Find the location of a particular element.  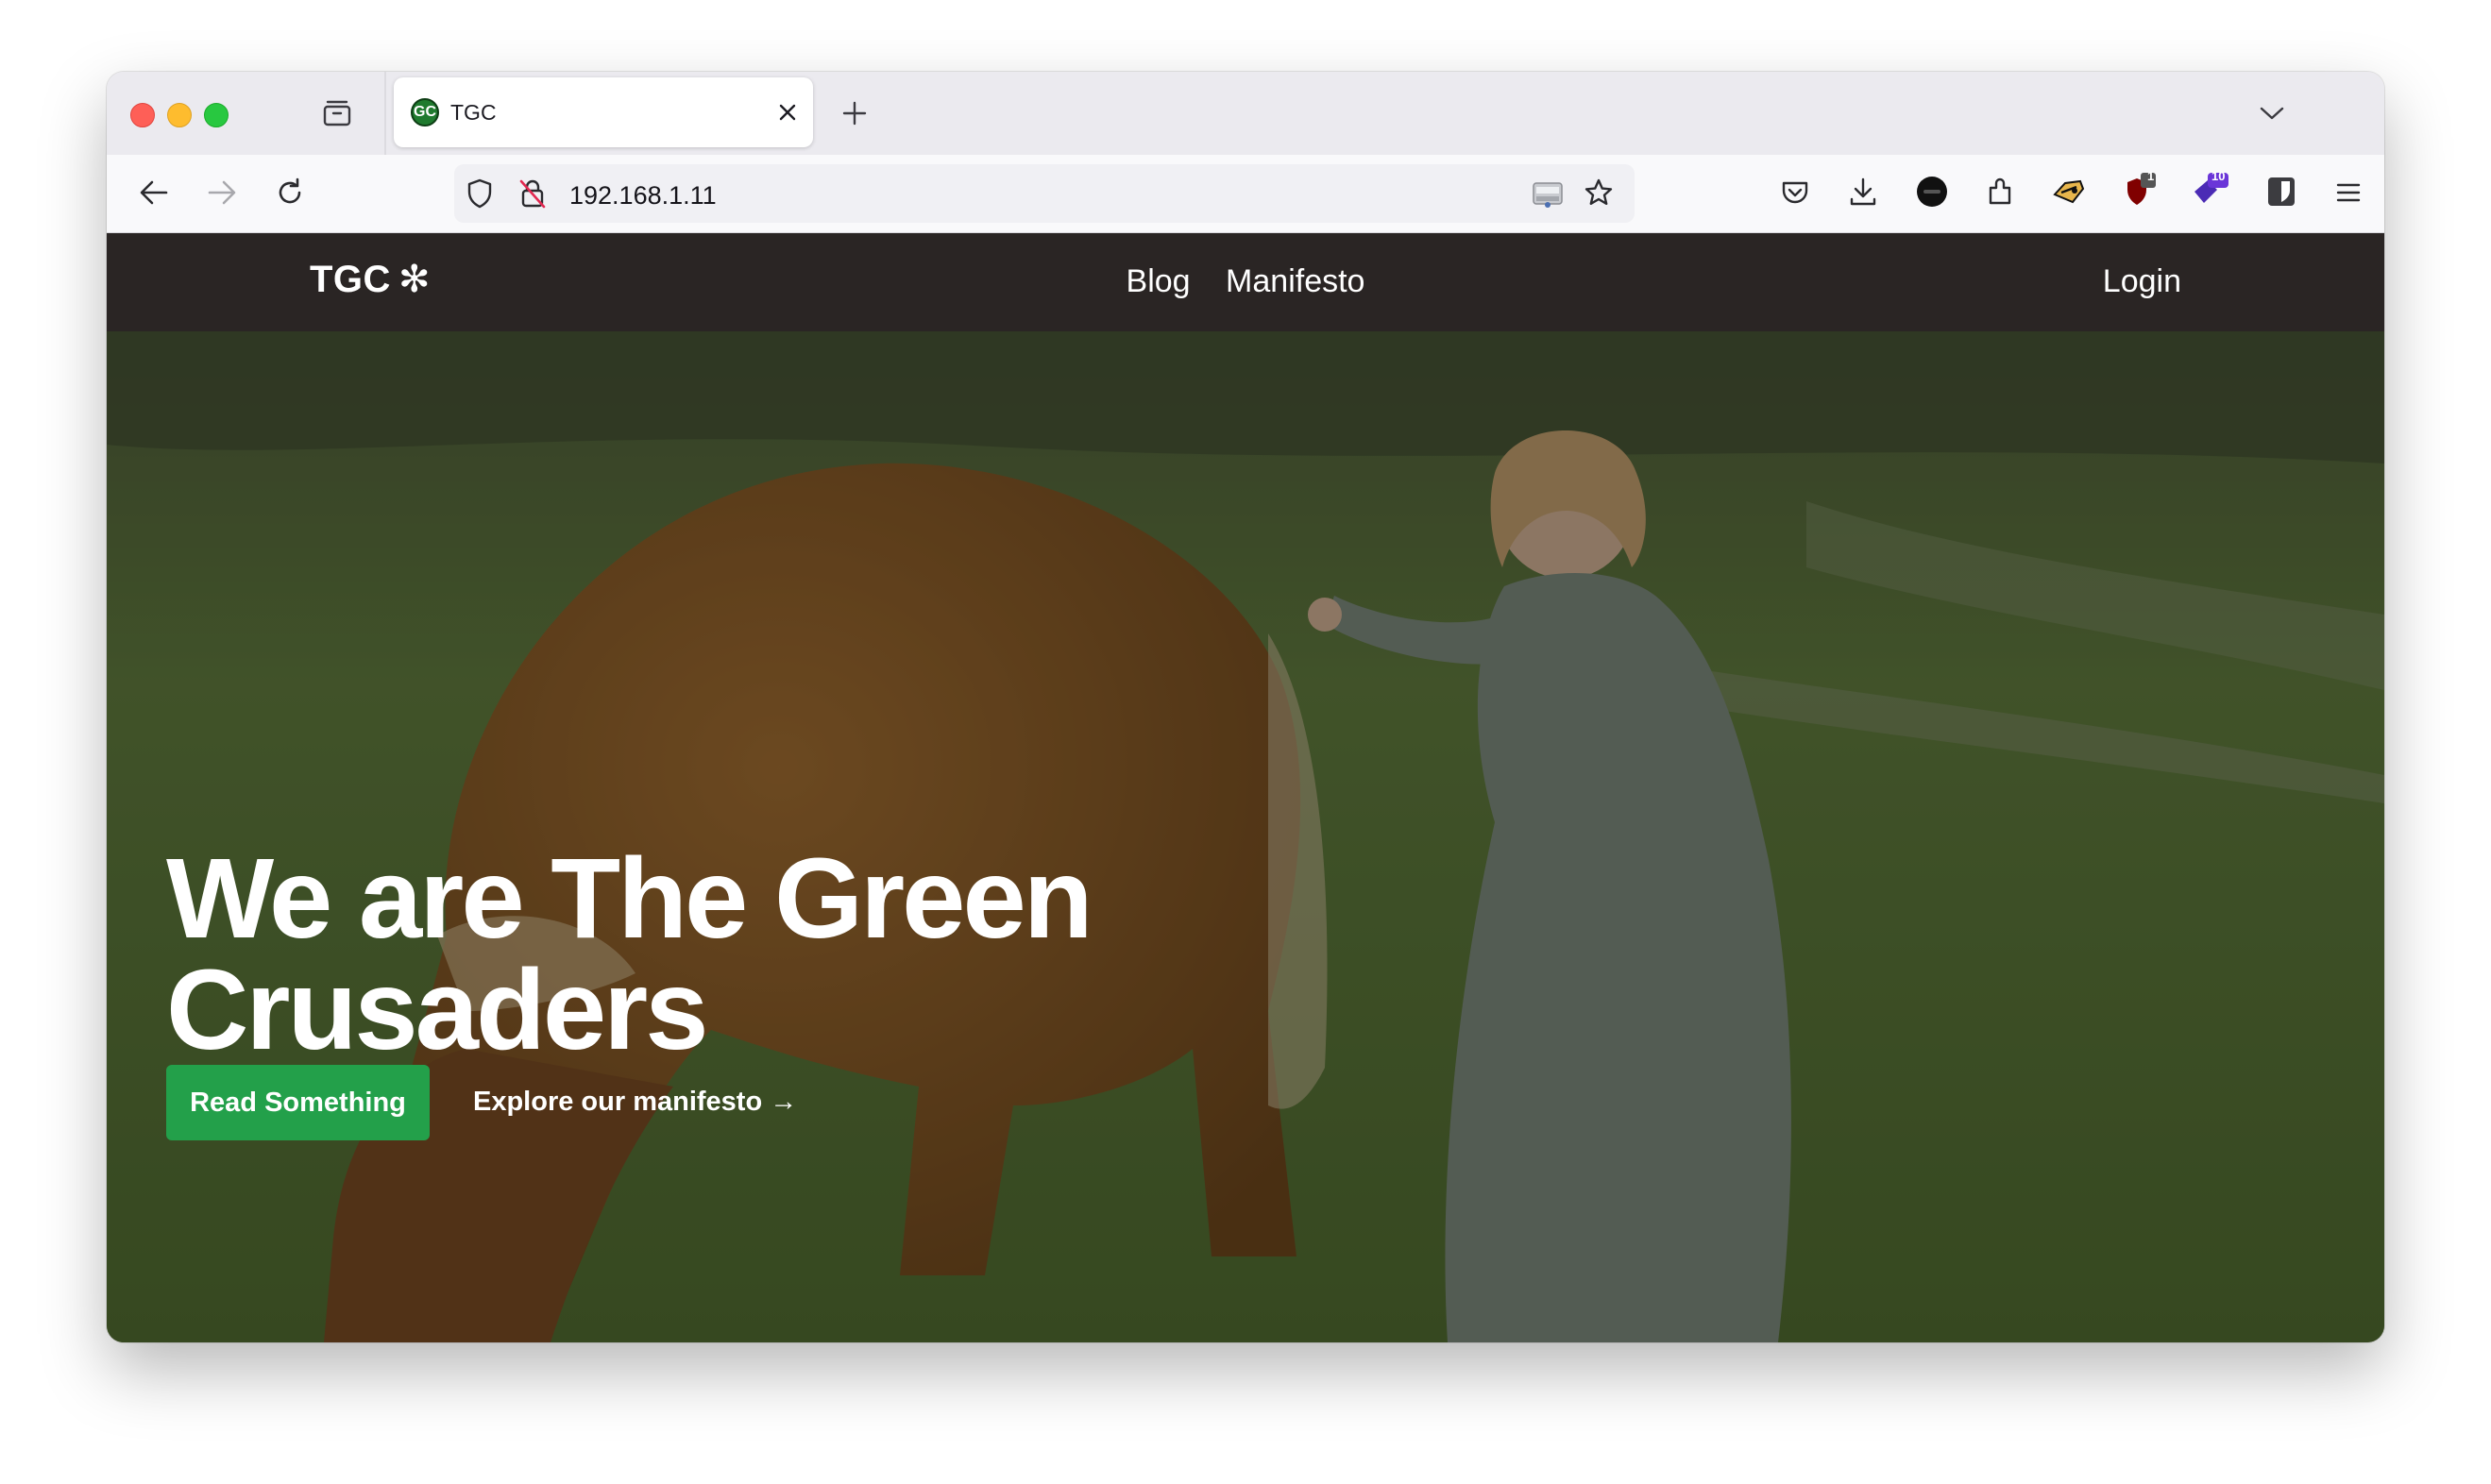

close-tab-icon is located at coordinates (787, 112).